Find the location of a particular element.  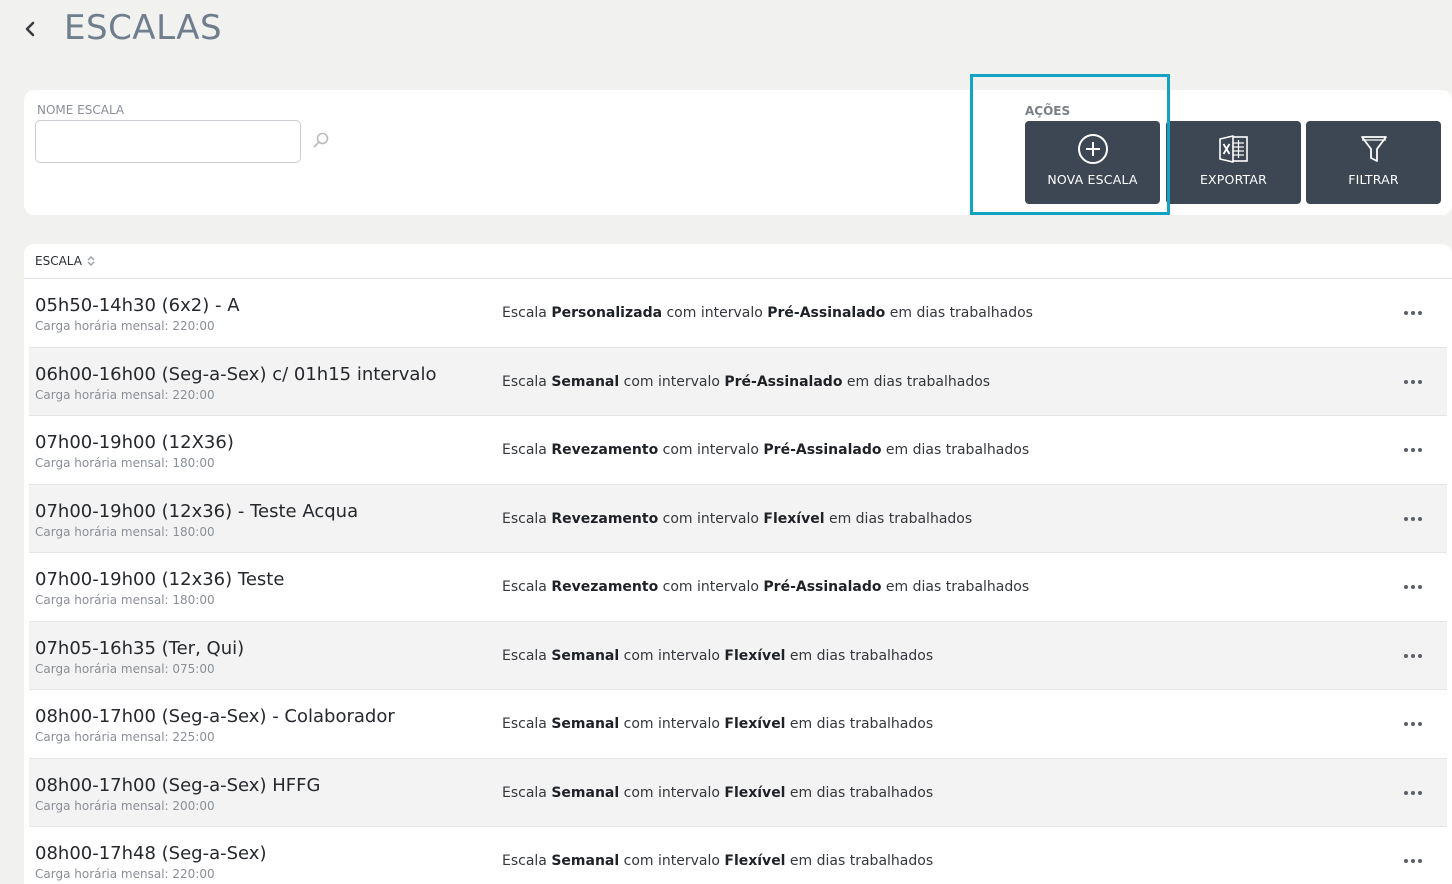

filter-label: FILTRAR is located at coordinates (1373, 179).